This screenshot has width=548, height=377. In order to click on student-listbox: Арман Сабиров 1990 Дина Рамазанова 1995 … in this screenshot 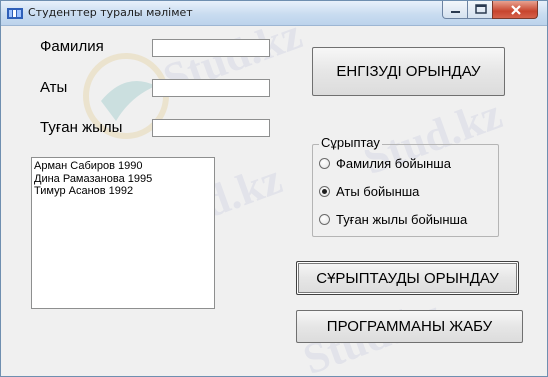, I will do `click(123, 233)`.